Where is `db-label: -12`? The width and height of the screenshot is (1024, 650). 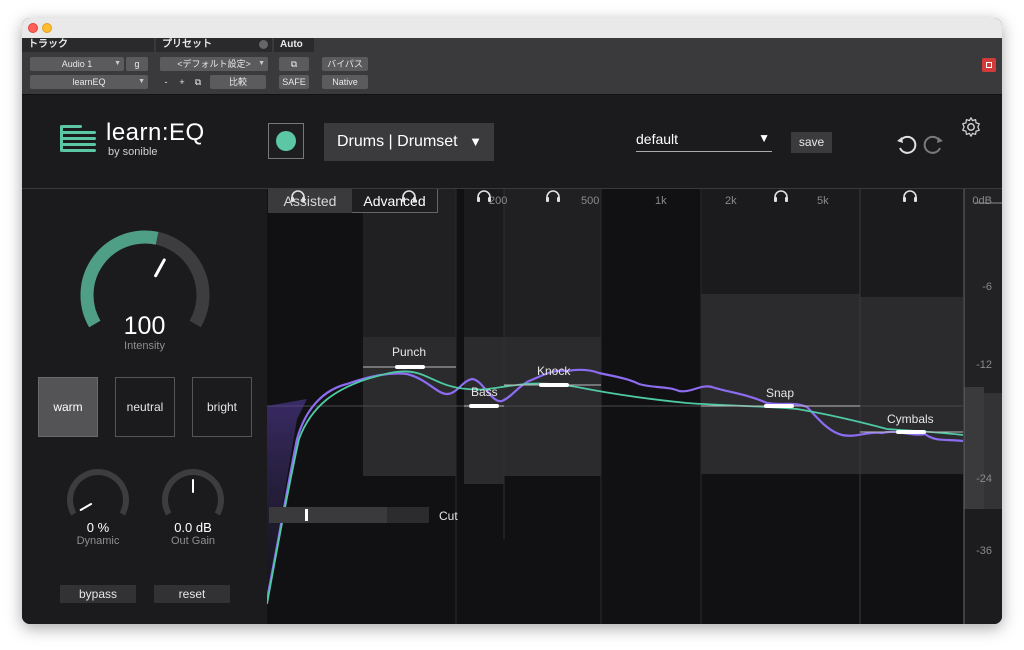
db-label: -12 is located at coordinates (984, 365).